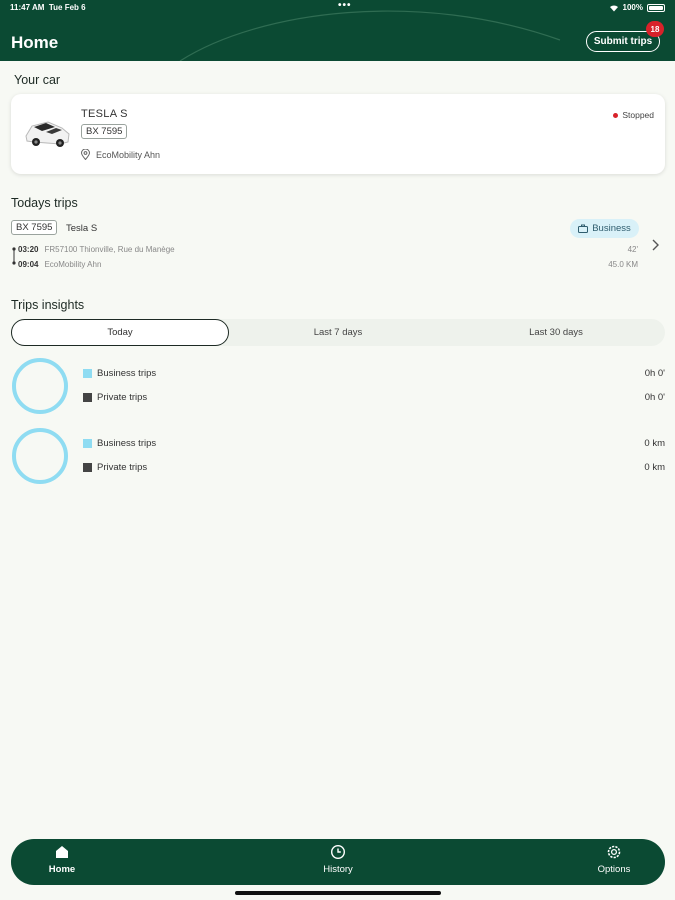 Image resolution: width=675 pixels, height=900 pixels. I want to click on submit-trips-count-badge: 18, so click(655, 29).